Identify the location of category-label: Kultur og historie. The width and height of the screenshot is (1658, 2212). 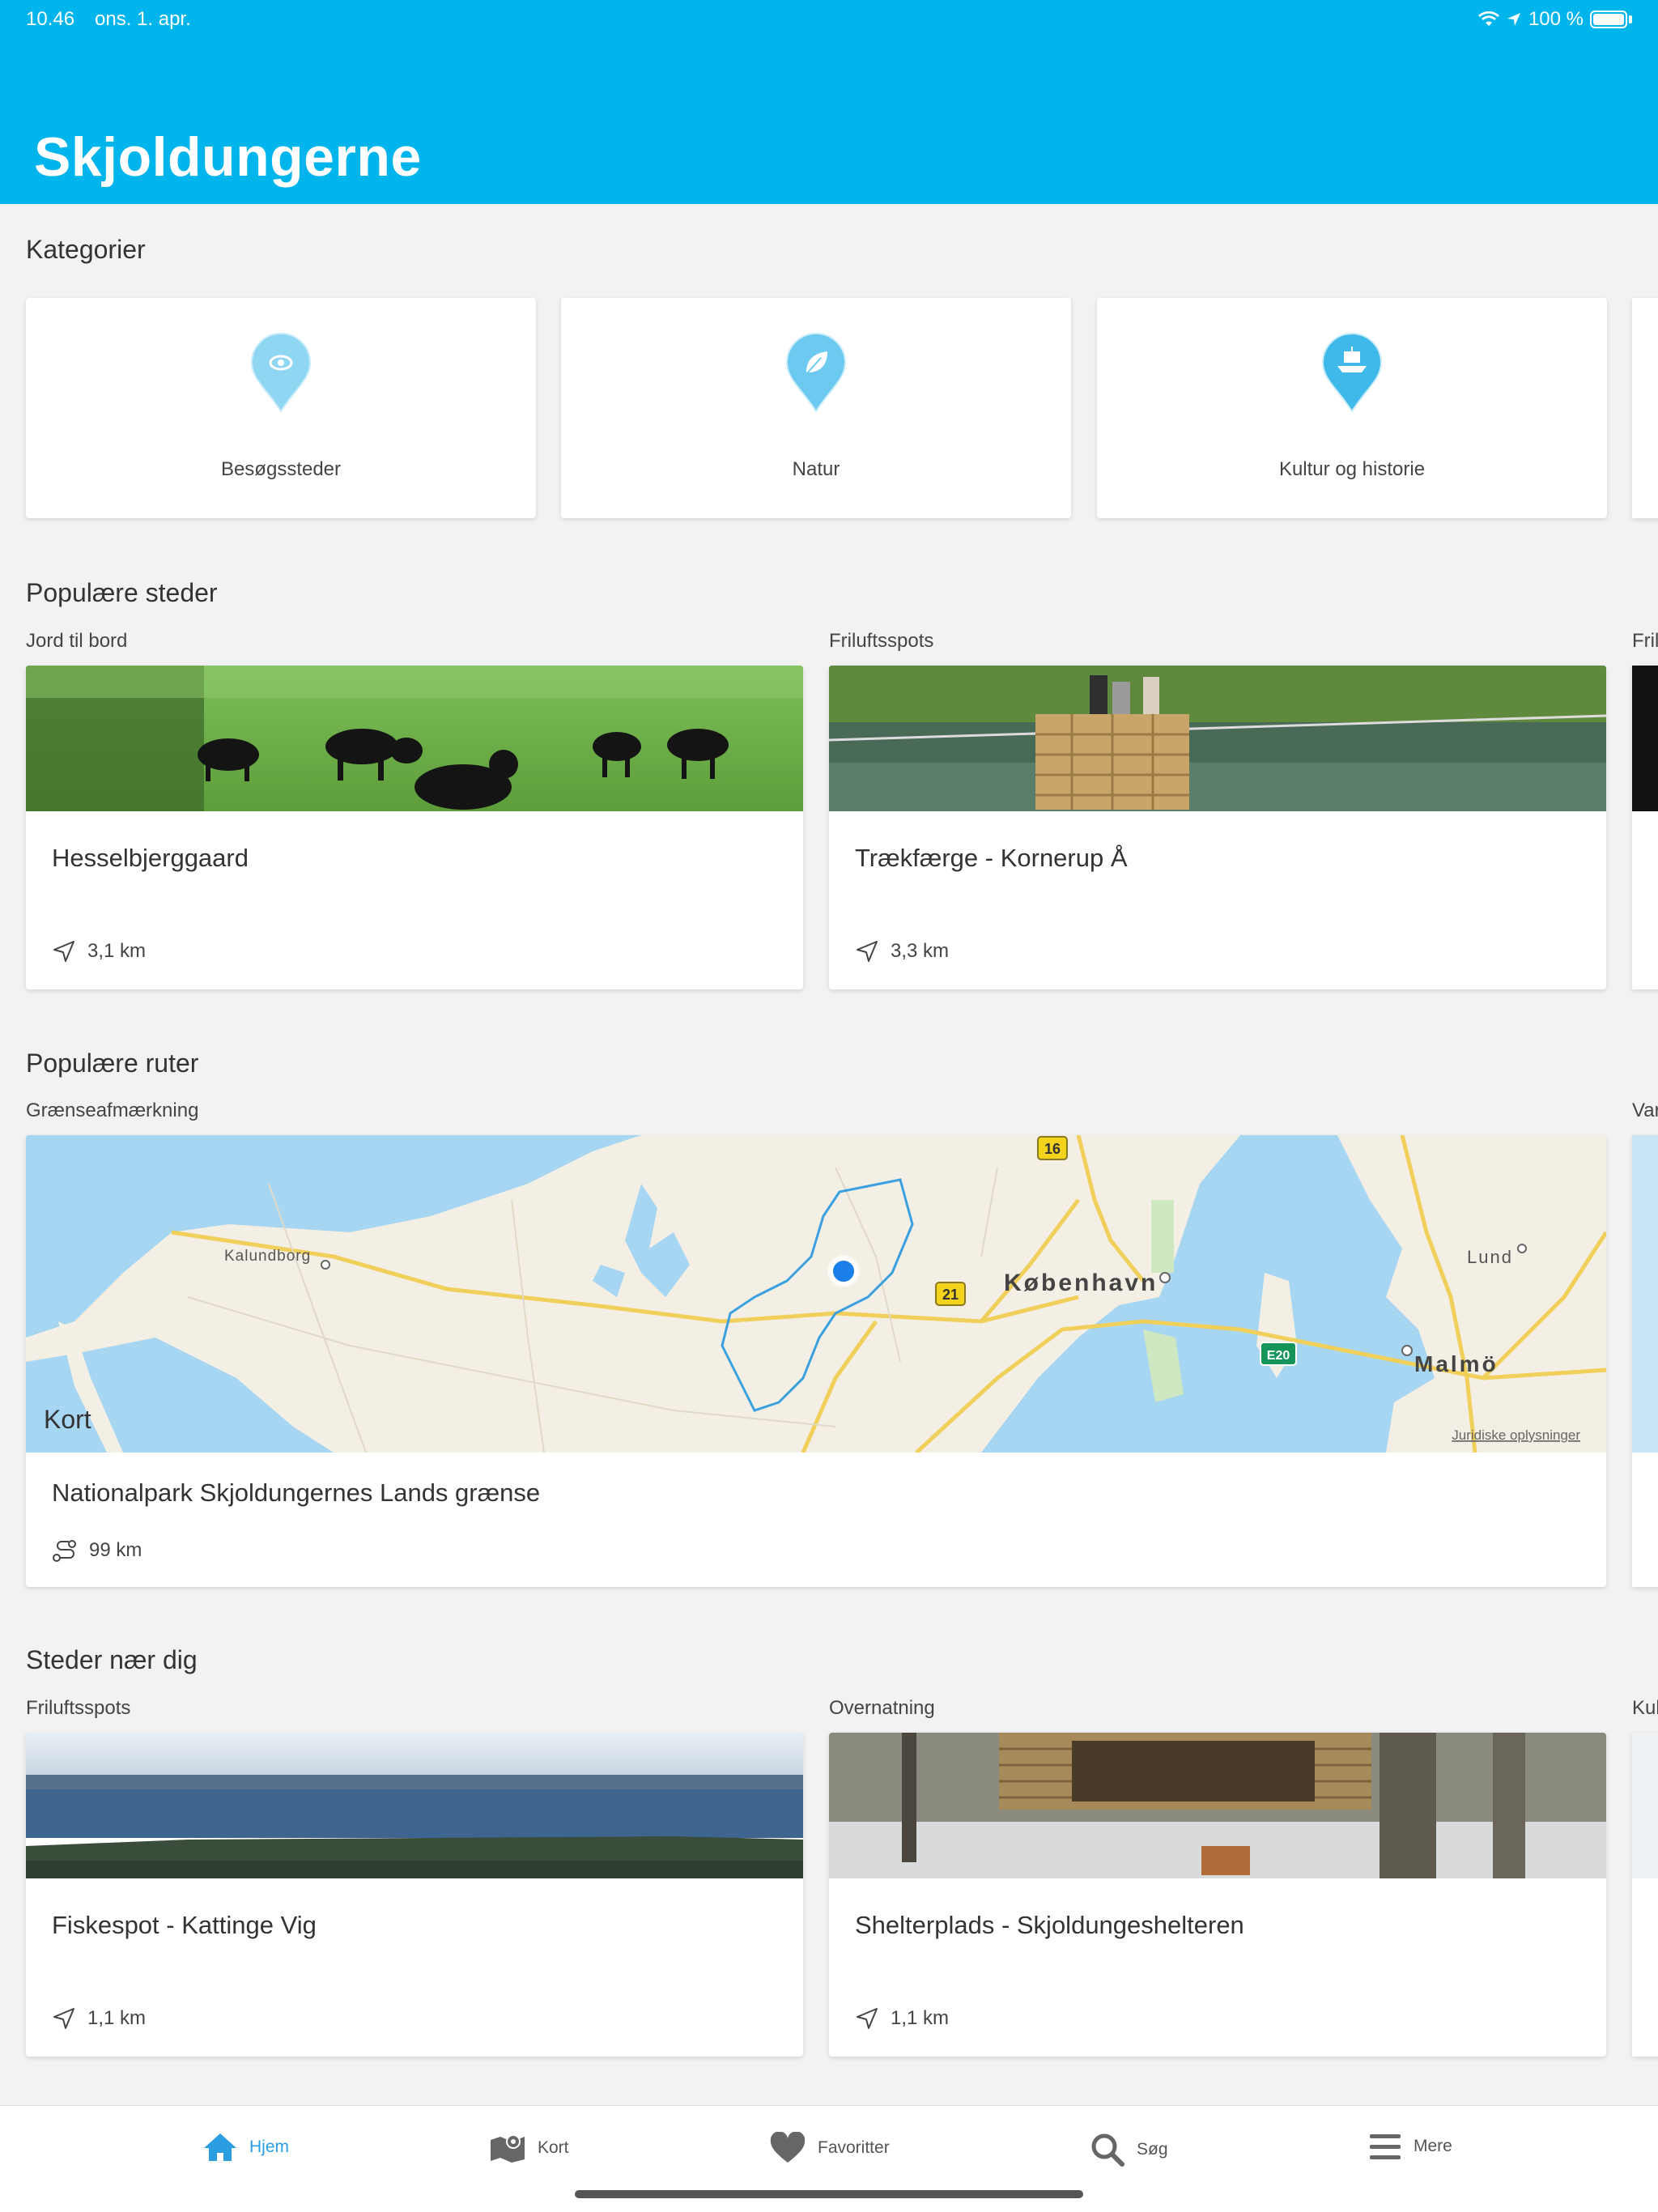
(1352, 469).